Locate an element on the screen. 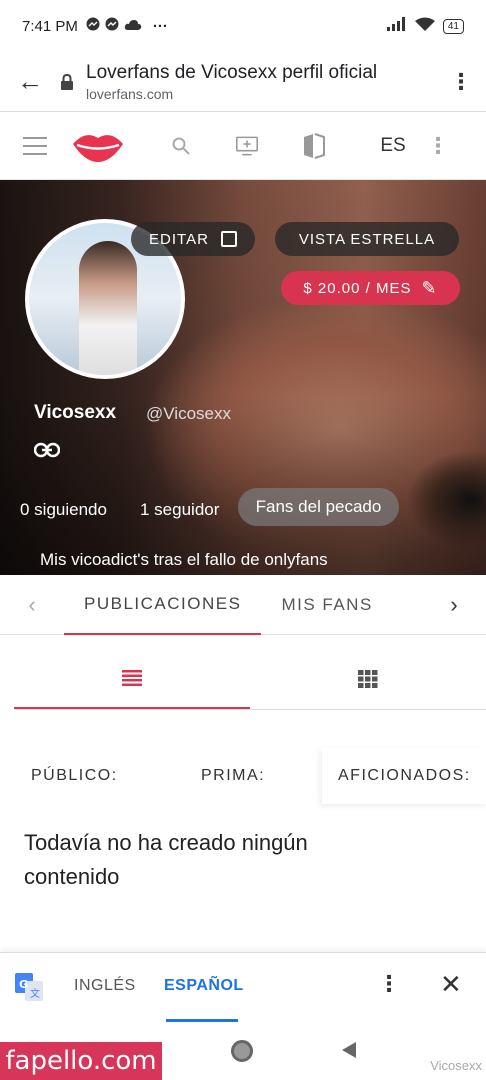  browser-menu-icon: ⋮ is located at coordinates (461, 82).